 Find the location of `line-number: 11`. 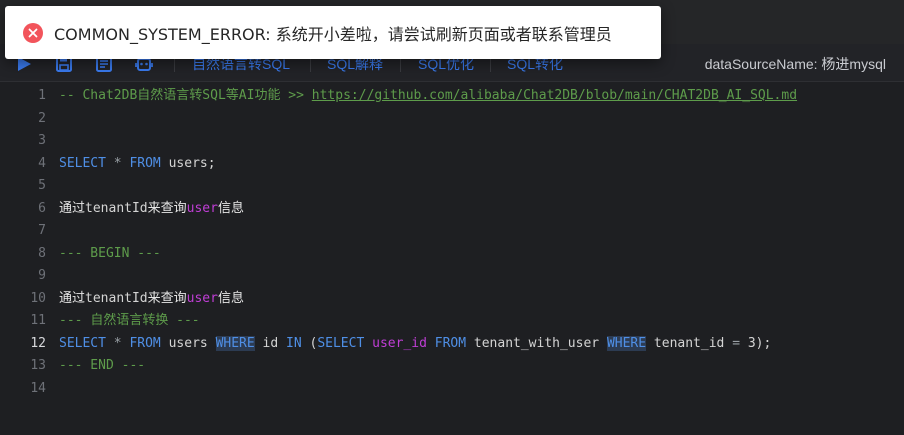

line-number: 11 is located at coordinates (38, 320).